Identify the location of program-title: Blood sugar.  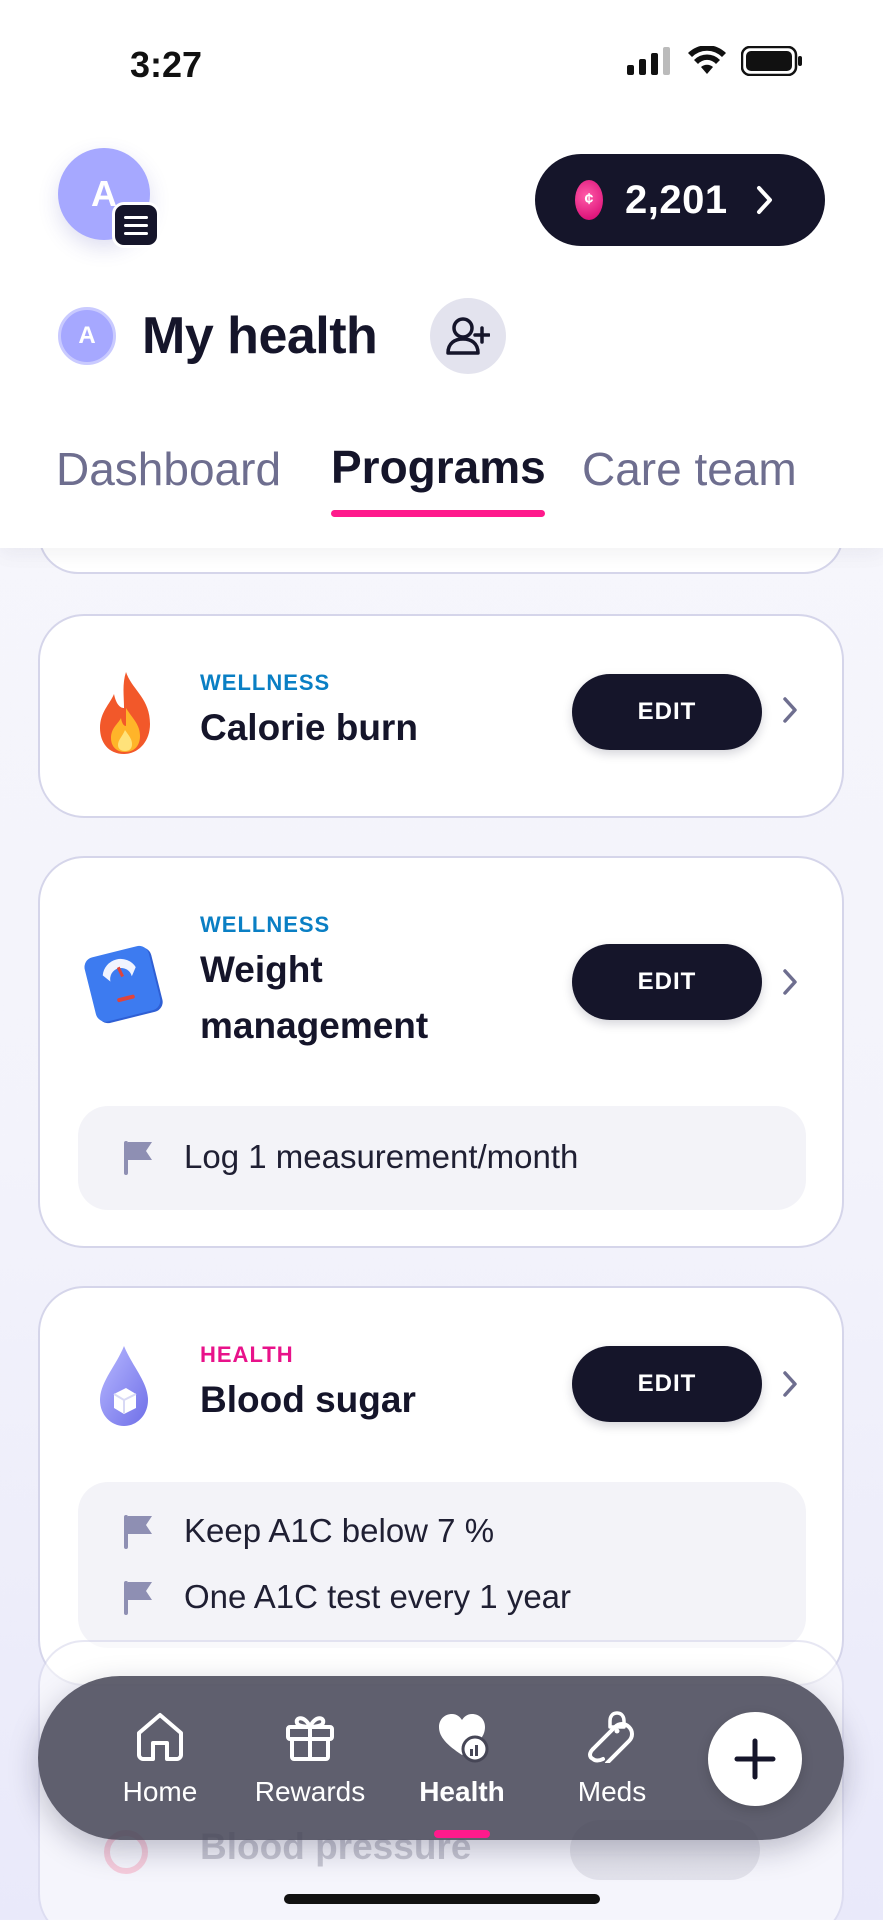
(308, 1399).